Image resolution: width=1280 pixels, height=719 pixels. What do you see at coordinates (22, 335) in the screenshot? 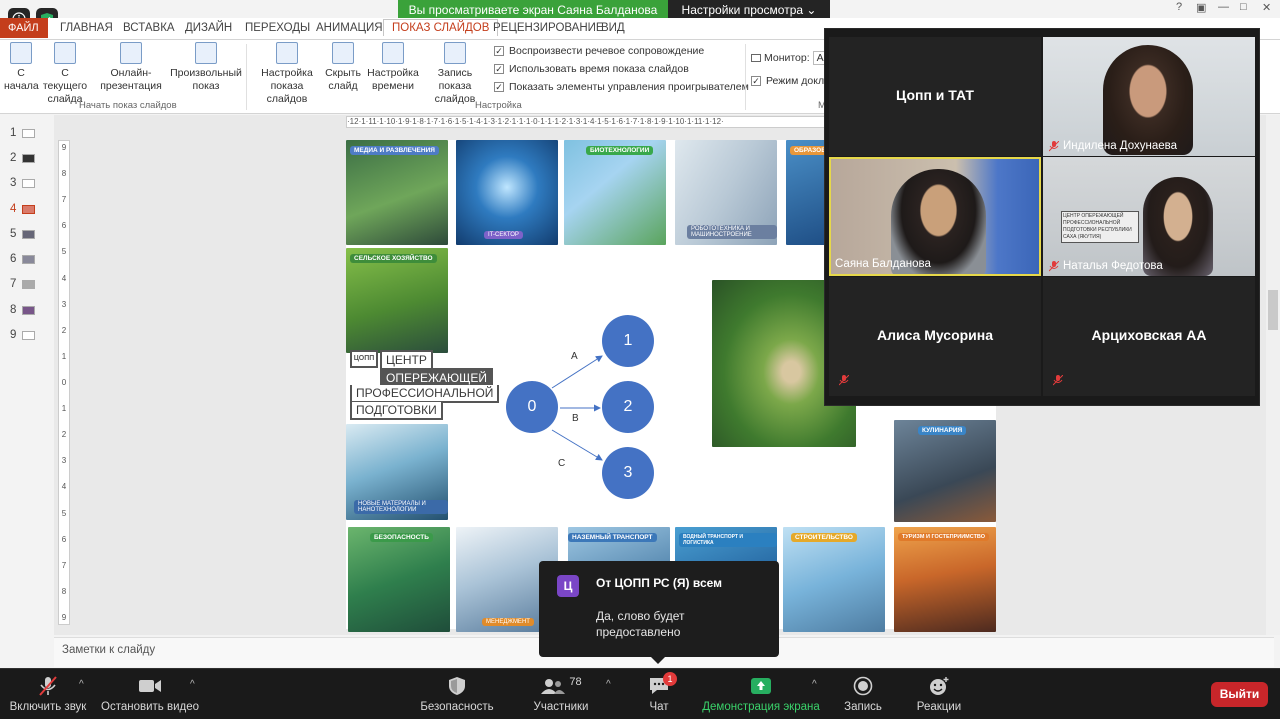
I see `slide-thumb-9: 9` at bounding box center [22, 335].